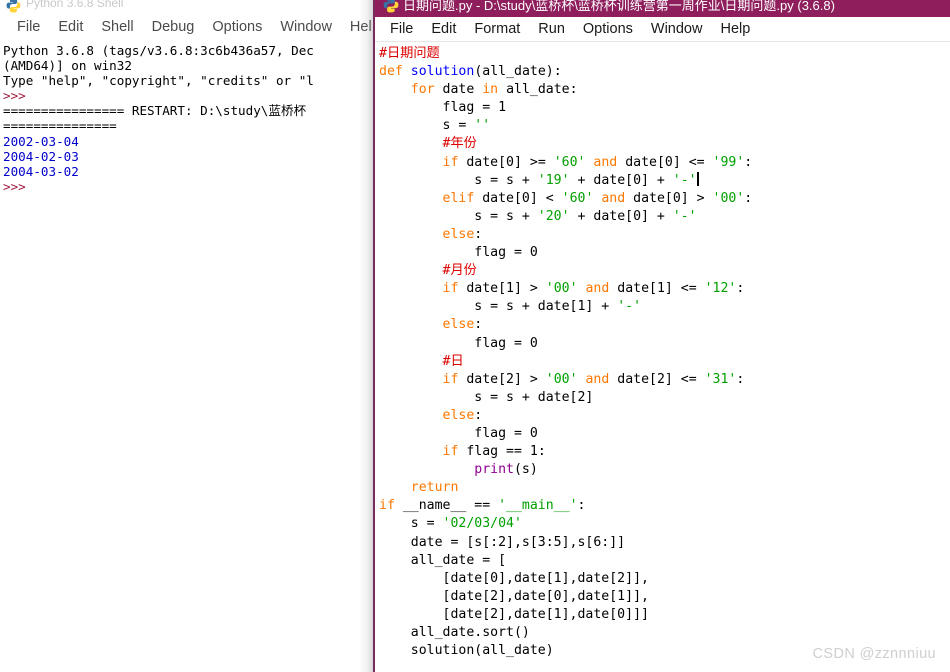  What do you see at coordinates (664, 470) in the screenshot?
I see `code-line: print(s)` at bounding box center [664, 470].